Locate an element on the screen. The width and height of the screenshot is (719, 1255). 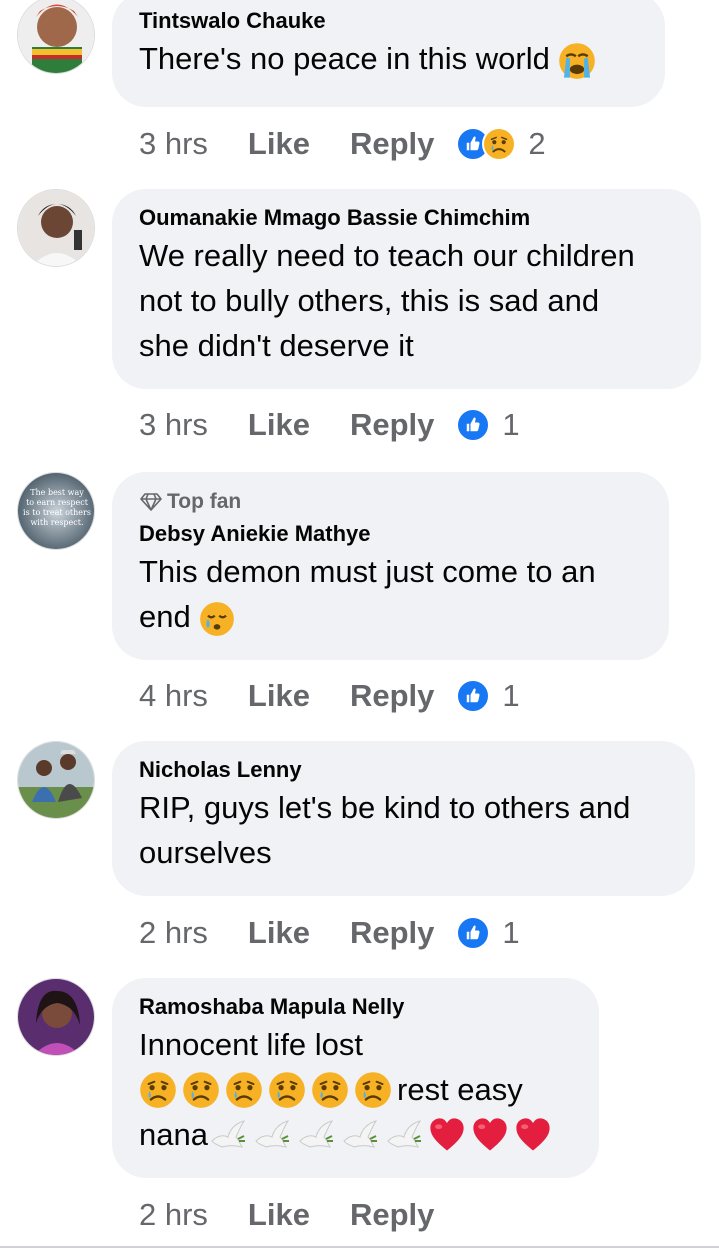
sad-reaction-icon is located at coordinates (499, 144).